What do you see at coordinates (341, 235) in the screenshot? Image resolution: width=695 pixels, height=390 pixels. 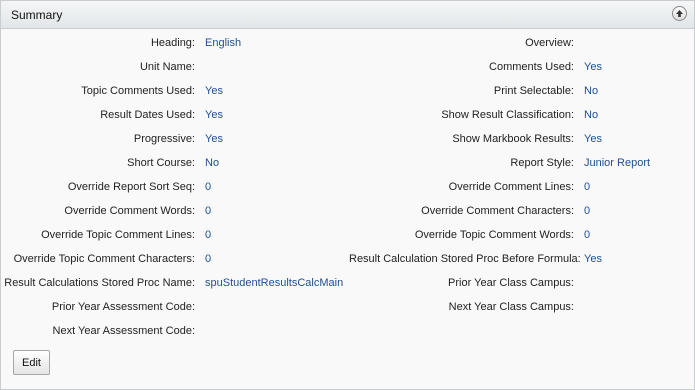 I see `field-row: Override Topic Comment Words: 0` at bounding box center [341, 235].